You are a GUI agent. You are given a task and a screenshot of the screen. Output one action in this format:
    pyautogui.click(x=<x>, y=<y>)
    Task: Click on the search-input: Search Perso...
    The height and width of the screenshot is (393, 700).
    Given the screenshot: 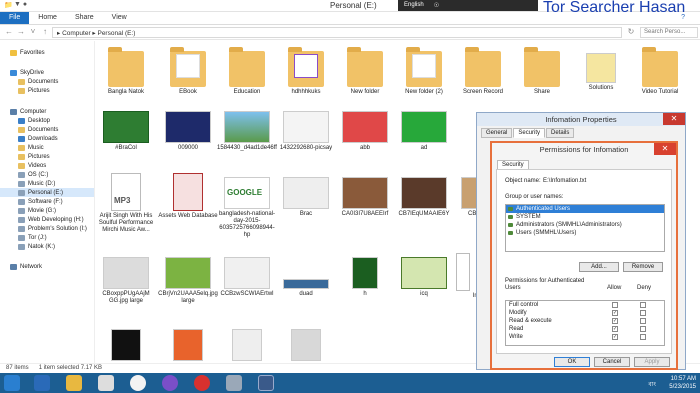 What is the action you would take?
    pyautogui.click(x=669, y=32)
    